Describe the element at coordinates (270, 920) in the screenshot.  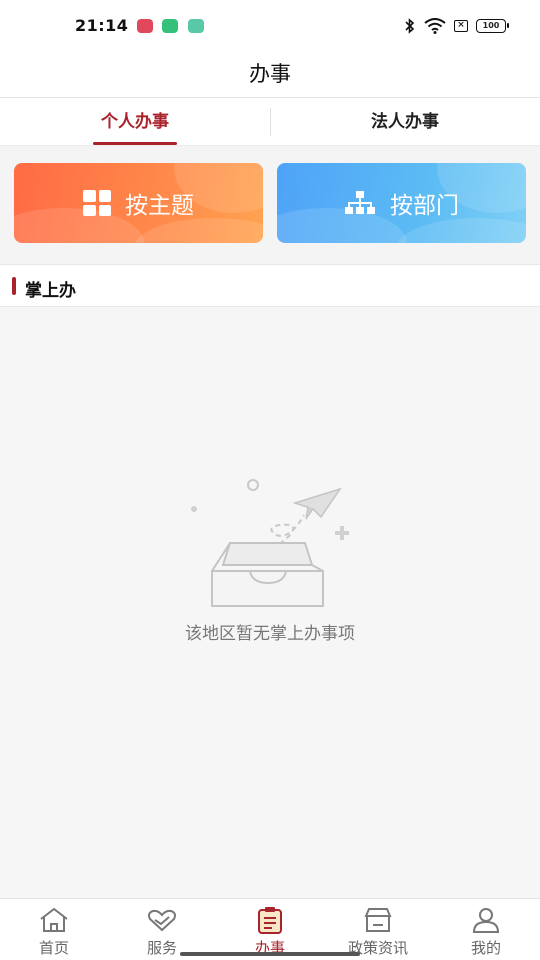
I see `clipboard-icon` at that location.